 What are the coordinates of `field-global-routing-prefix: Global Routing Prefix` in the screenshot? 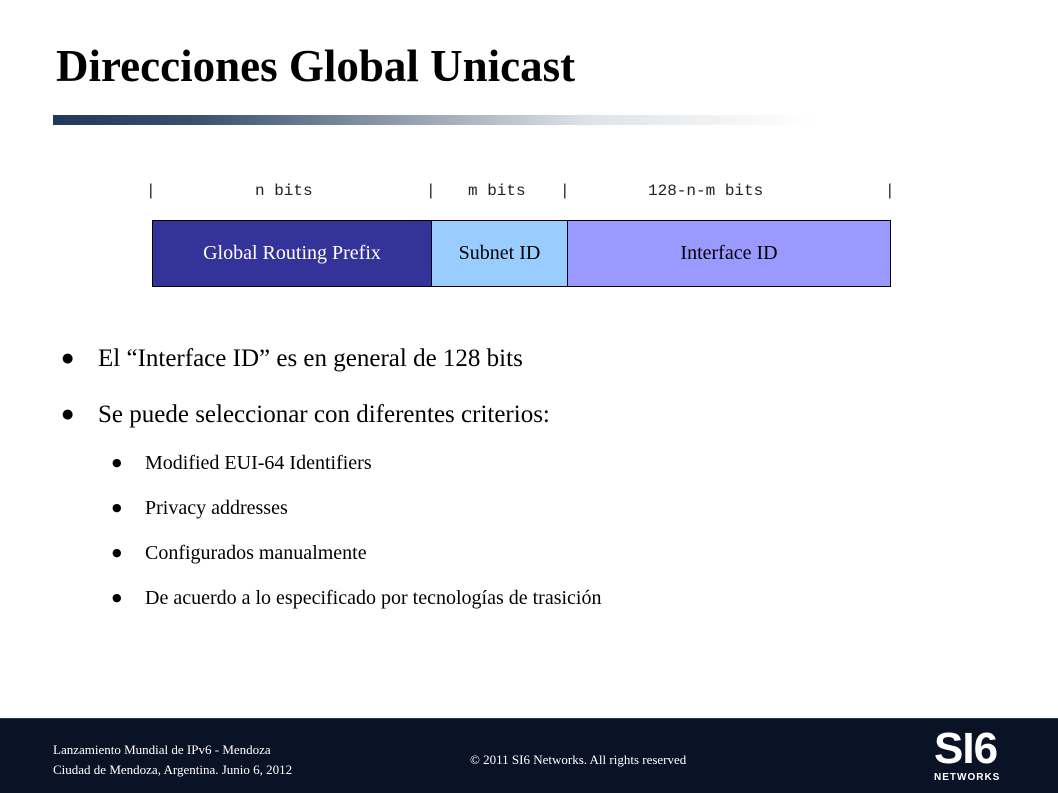 It's located at (292, 253).